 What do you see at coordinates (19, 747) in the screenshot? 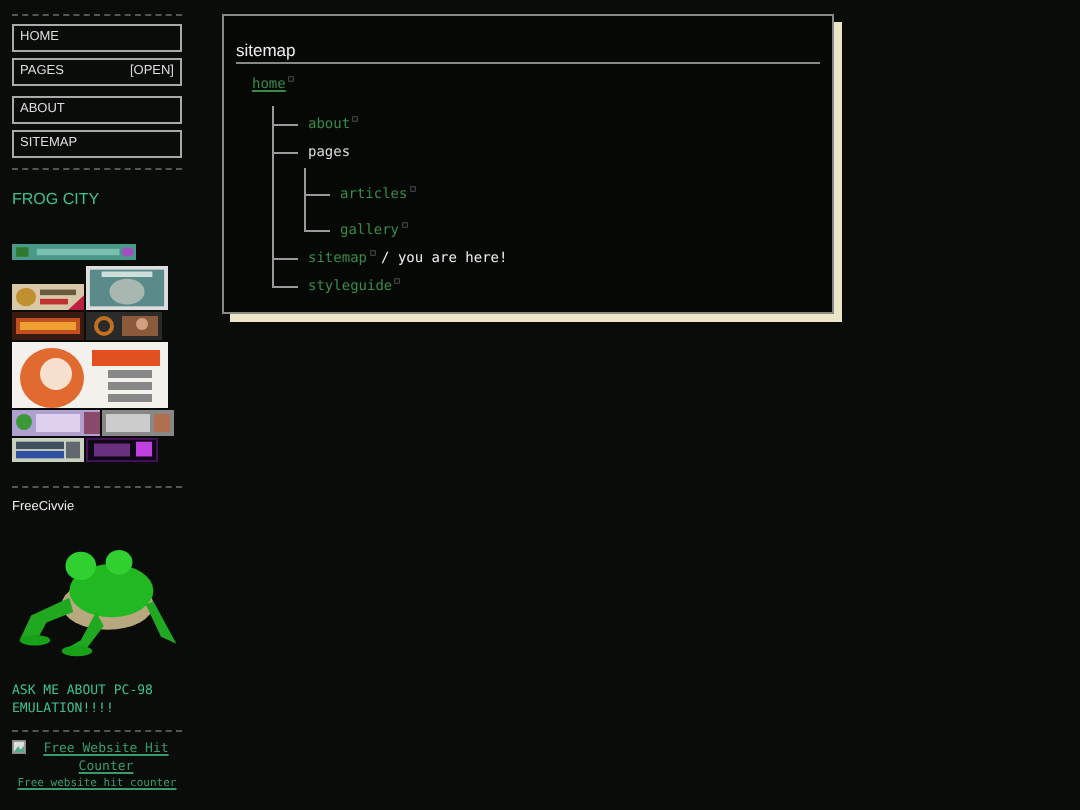
I see `broken-image-icon` at bounding box center [19, 747].